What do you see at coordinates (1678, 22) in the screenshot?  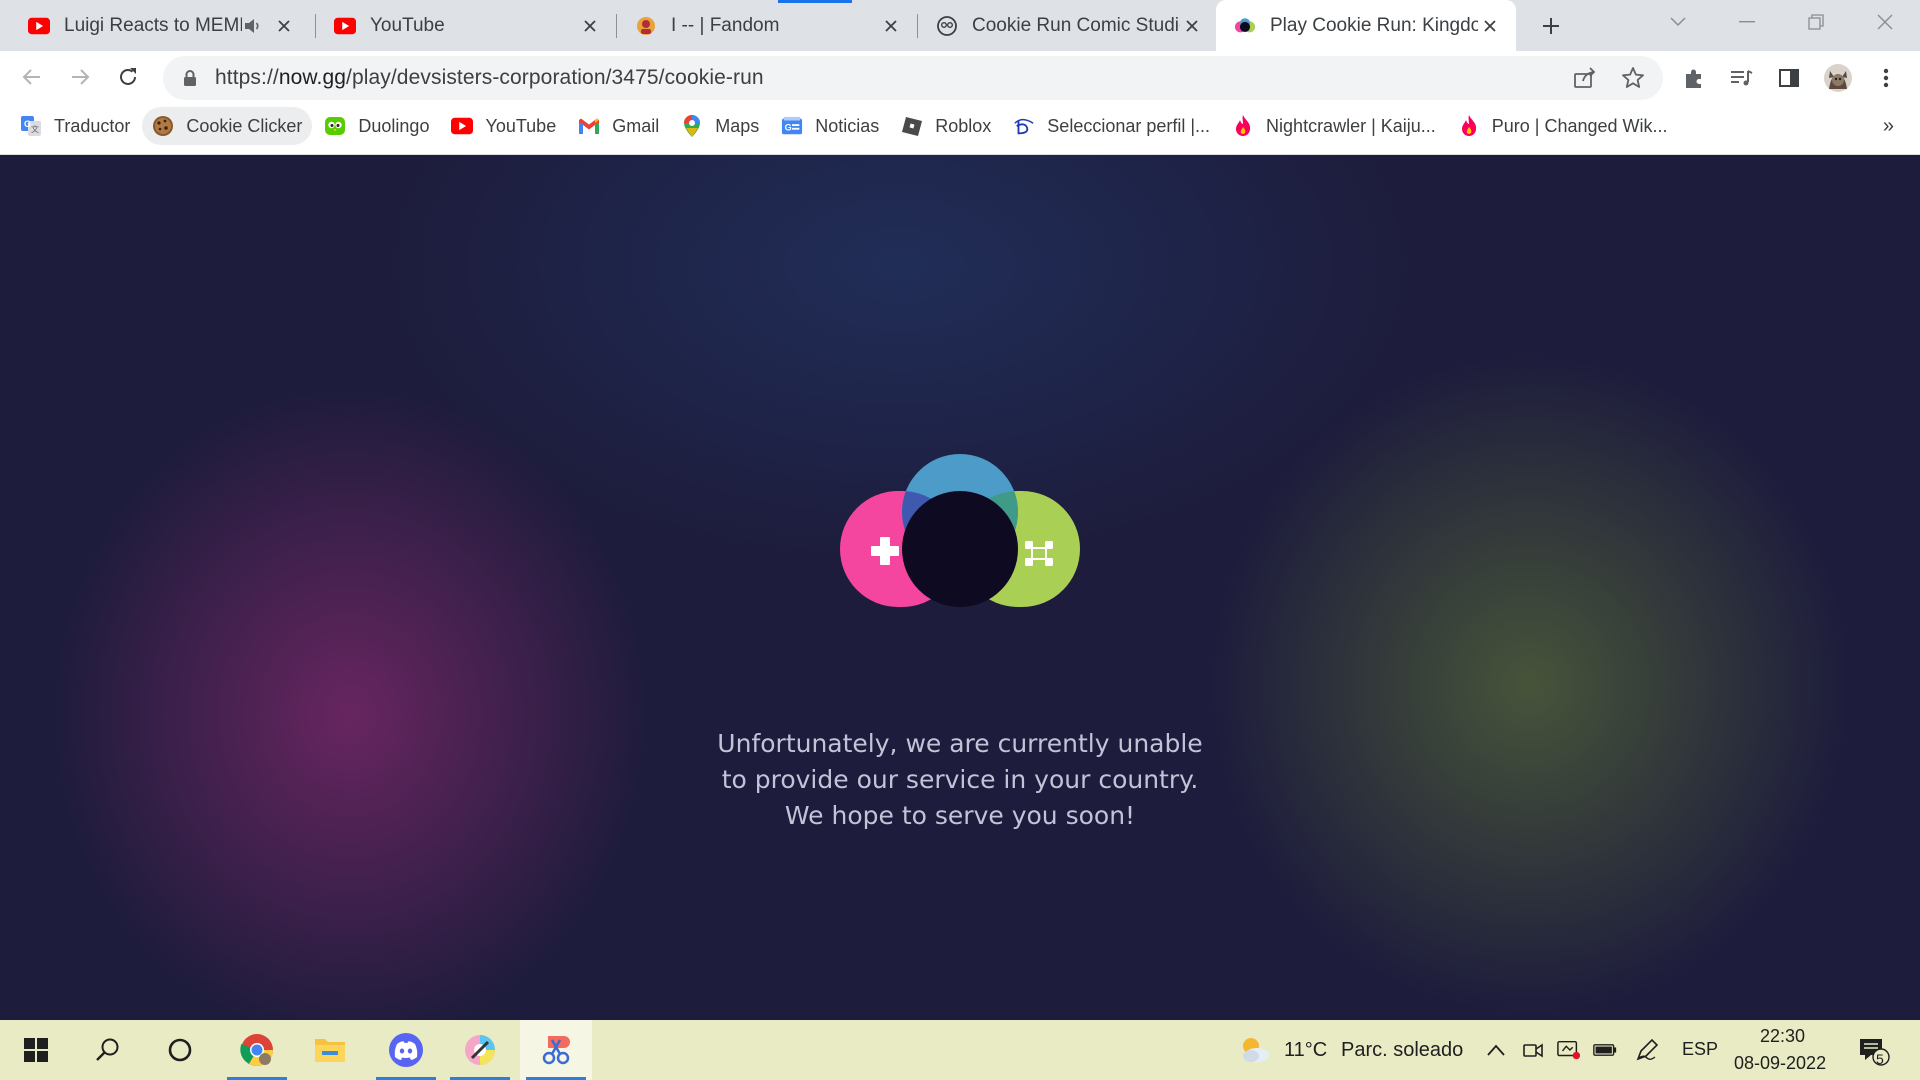 I see `tab-search-chevron-icon` at bounding box center [1678, 22].